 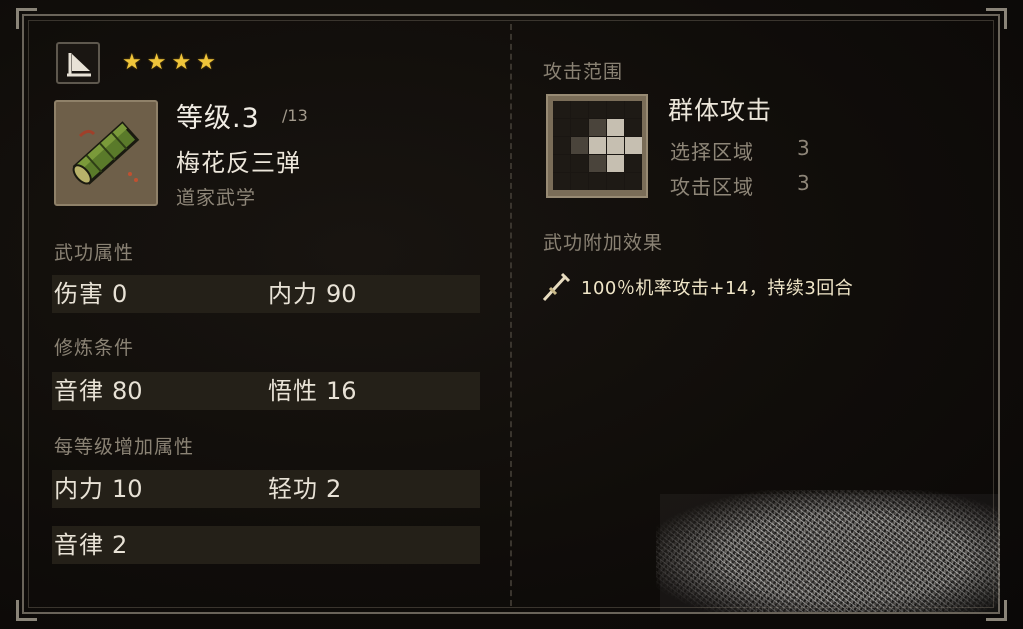 I want to click on attack-area-label: 攻击区域, so click(x=712, y=187).